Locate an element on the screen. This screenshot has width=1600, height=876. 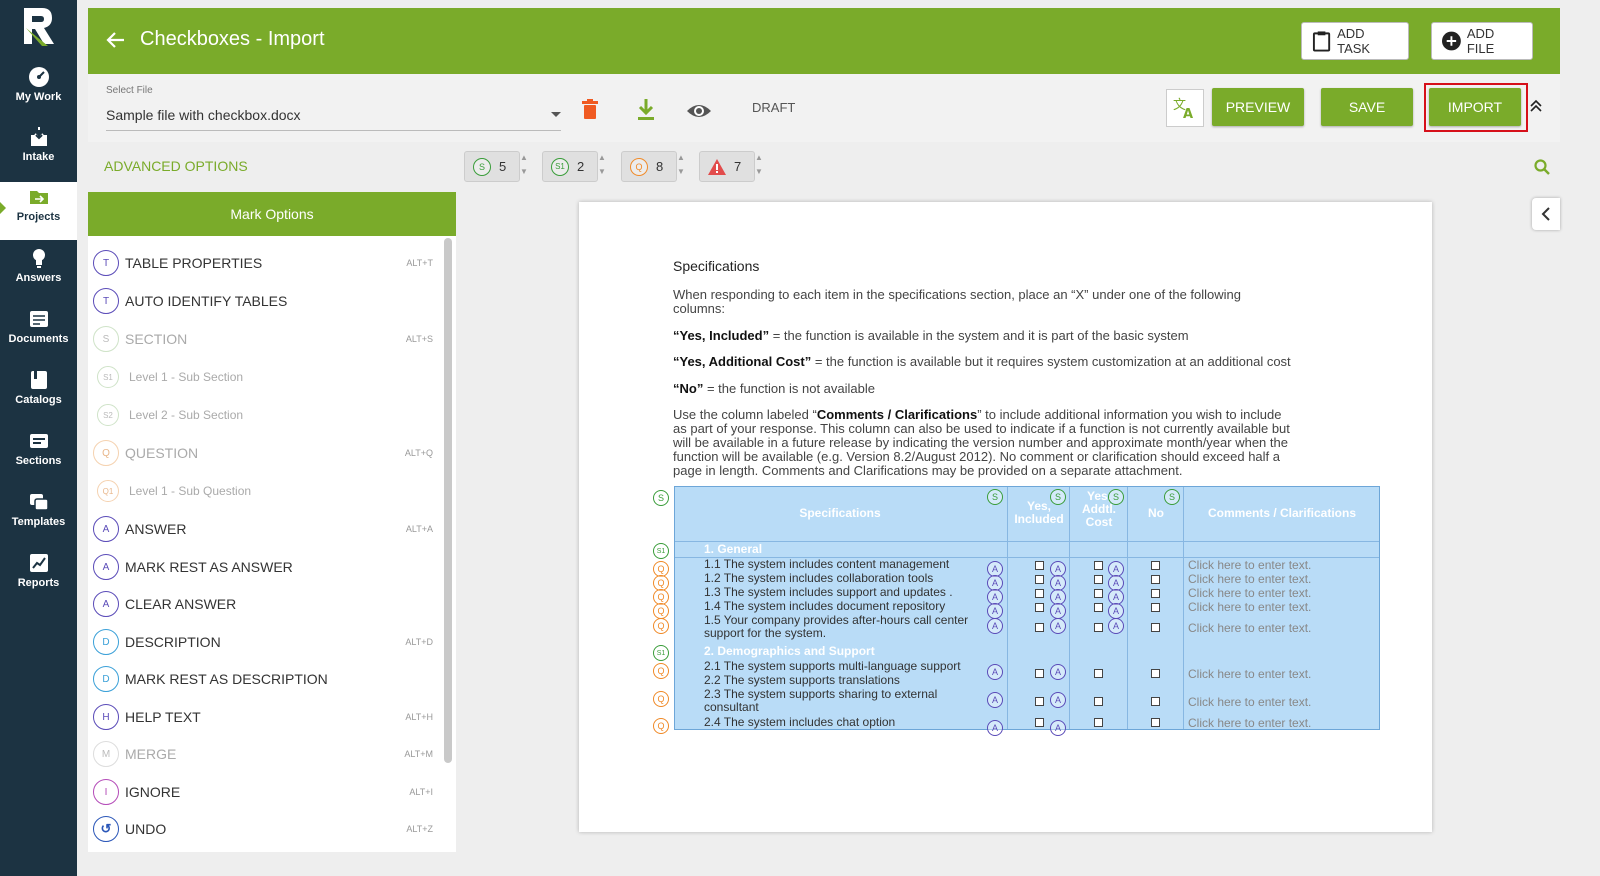
eye-icon is located at coordinates (699, 111).